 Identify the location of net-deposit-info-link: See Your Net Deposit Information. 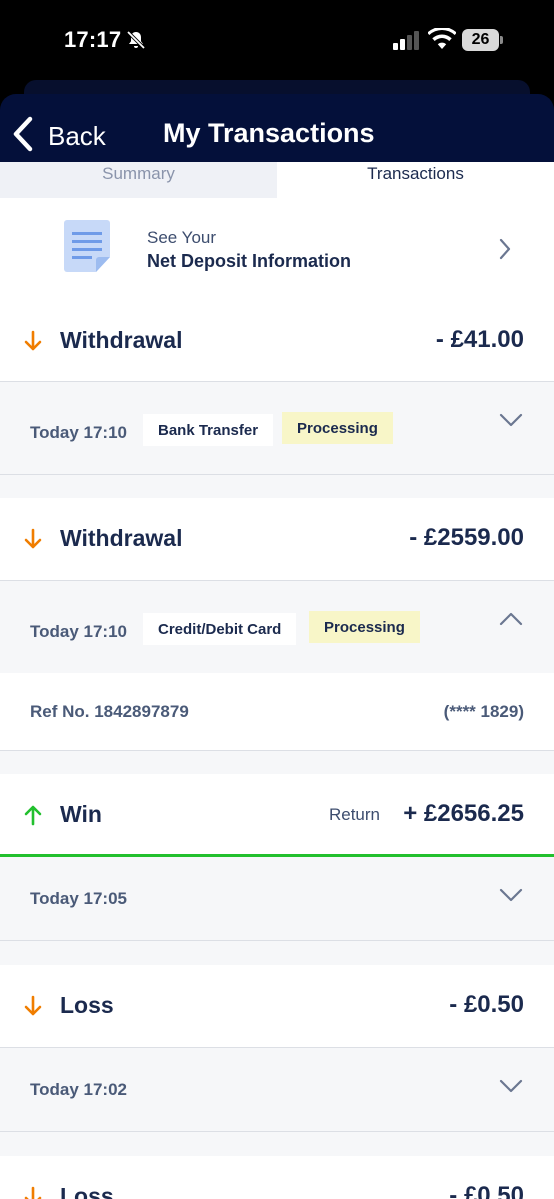
(277, 249).